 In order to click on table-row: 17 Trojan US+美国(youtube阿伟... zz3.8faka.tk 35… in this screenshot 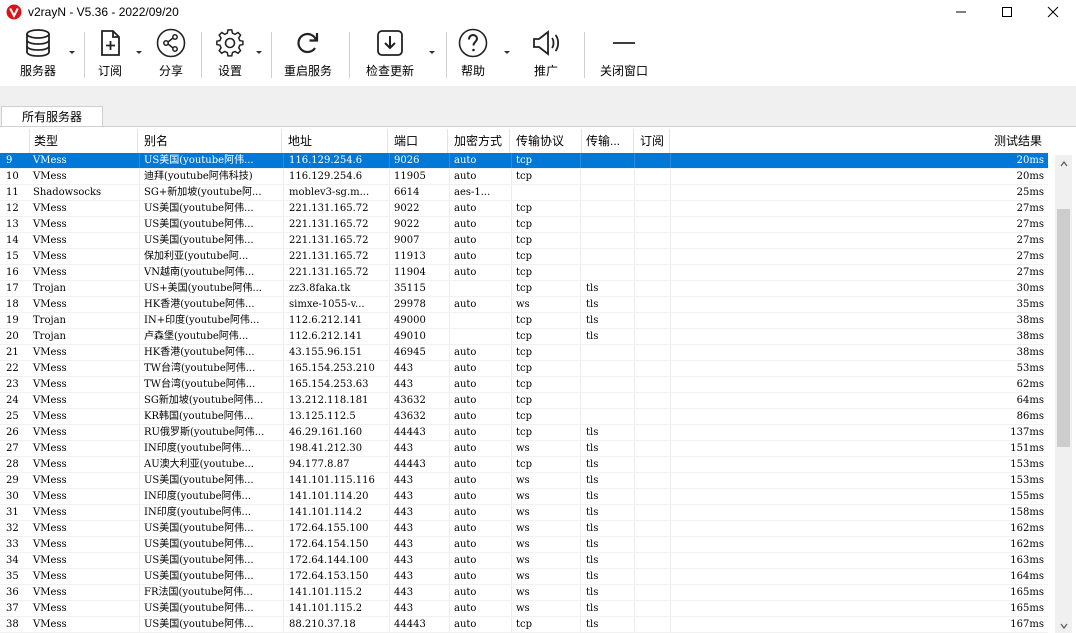, I will do `click(524, 289)`.